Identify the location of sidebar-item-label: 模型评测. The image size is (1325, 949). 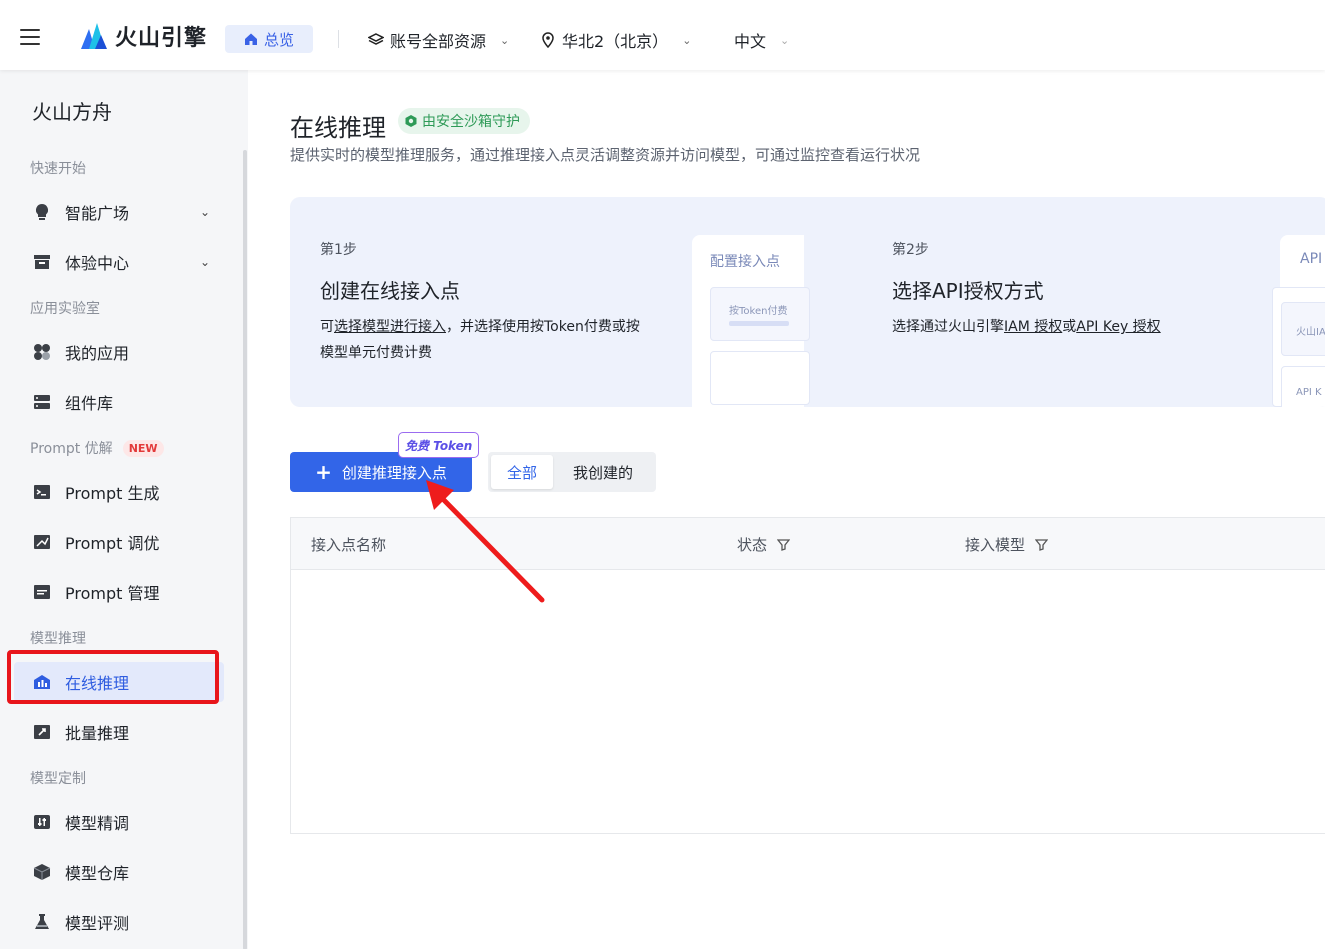
(97, 923).